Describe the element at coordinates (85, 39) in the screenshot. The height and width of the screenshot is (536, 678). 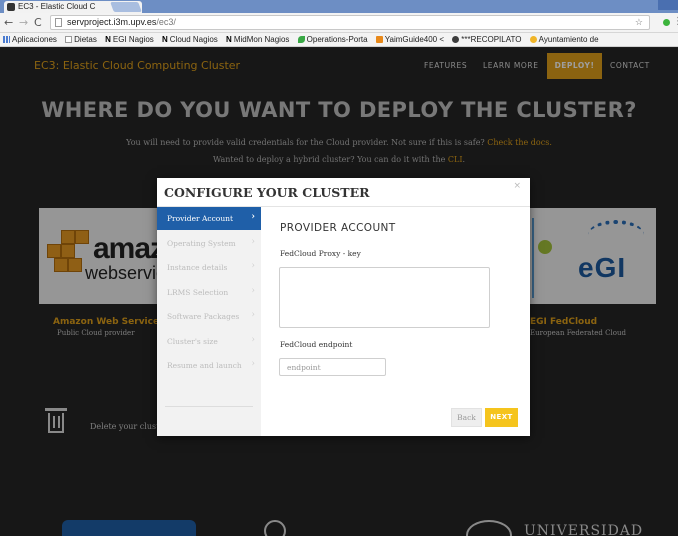
I see `bookmark-label: Dietas` at that location.